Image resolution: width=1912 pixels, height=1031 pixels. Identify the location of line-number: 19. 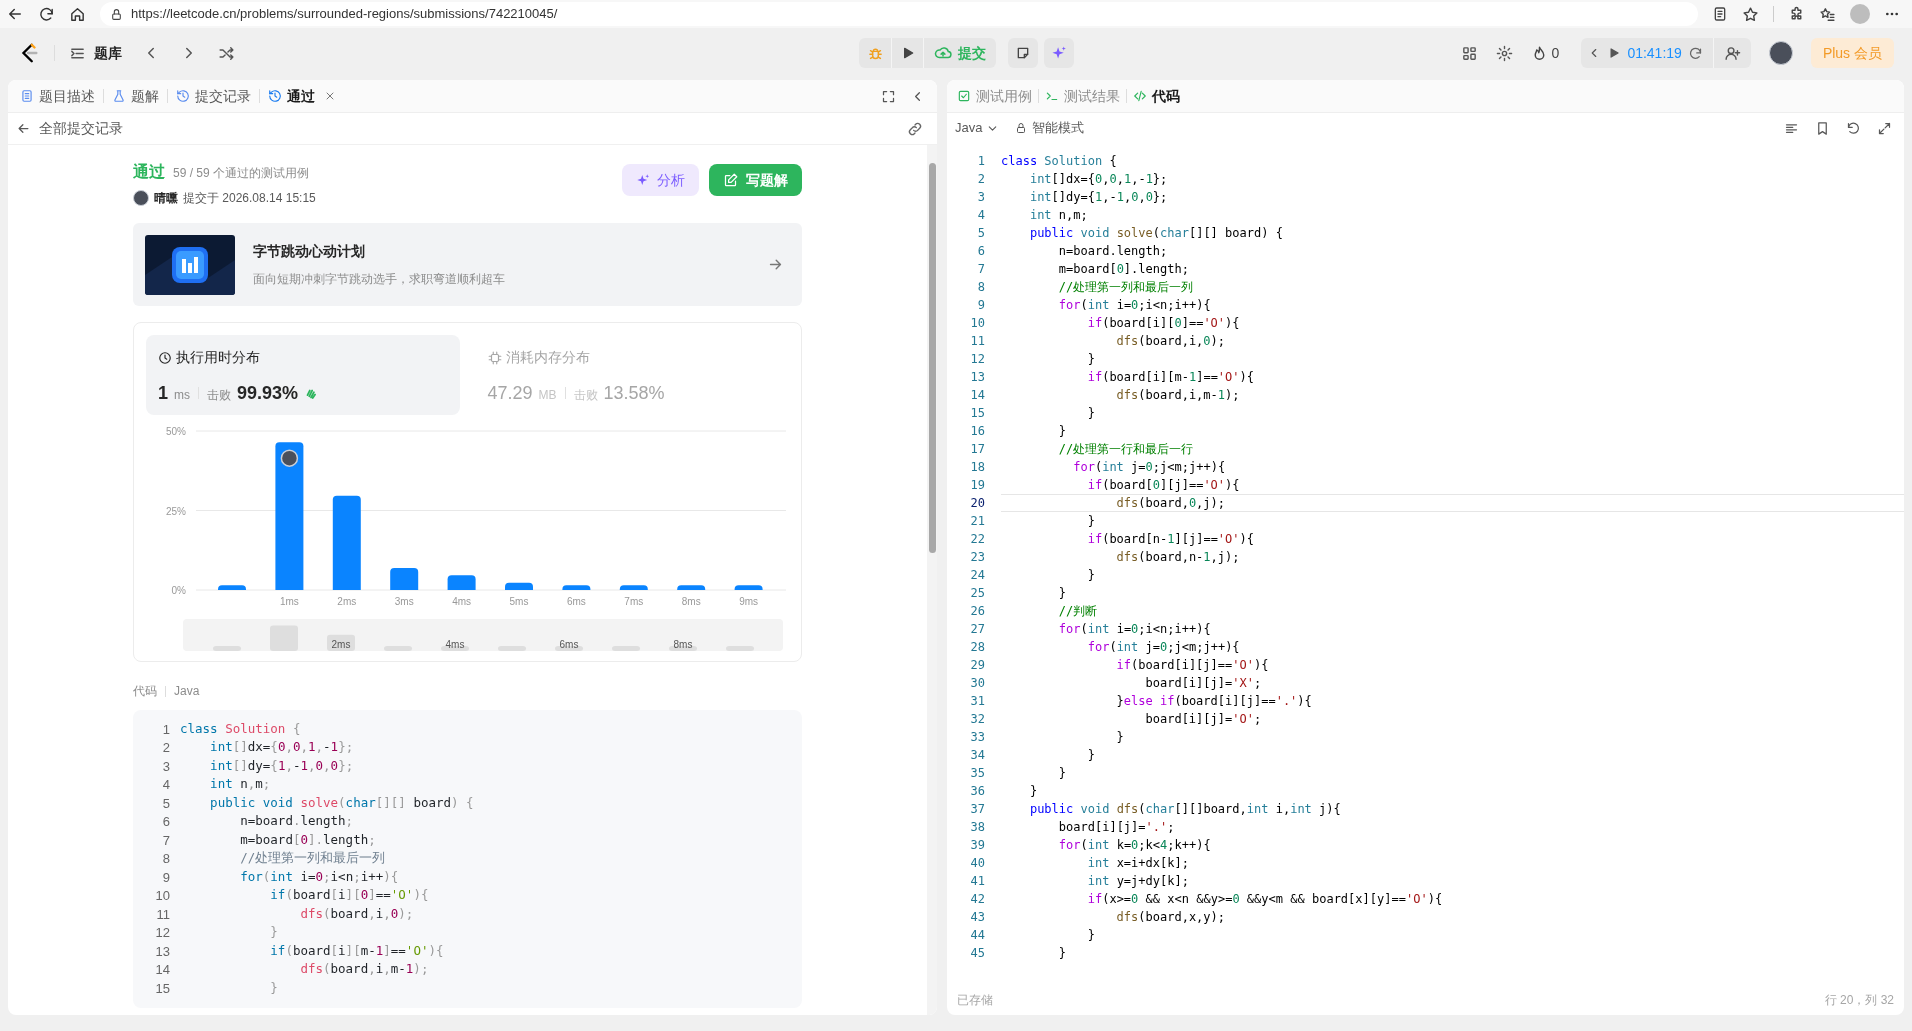
(977, 485).